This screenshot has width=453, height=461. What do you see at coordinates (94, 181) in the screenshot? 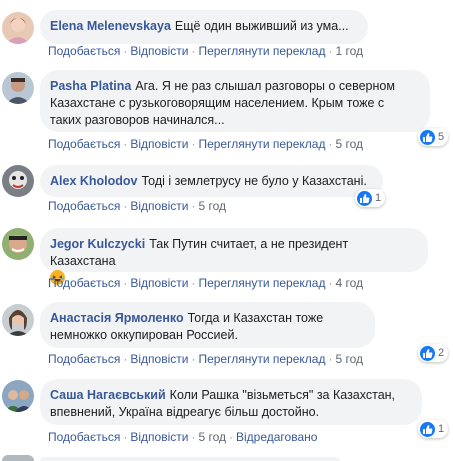
I see `comment-author: Alex Kholodov` at bounding box center [94, 181].